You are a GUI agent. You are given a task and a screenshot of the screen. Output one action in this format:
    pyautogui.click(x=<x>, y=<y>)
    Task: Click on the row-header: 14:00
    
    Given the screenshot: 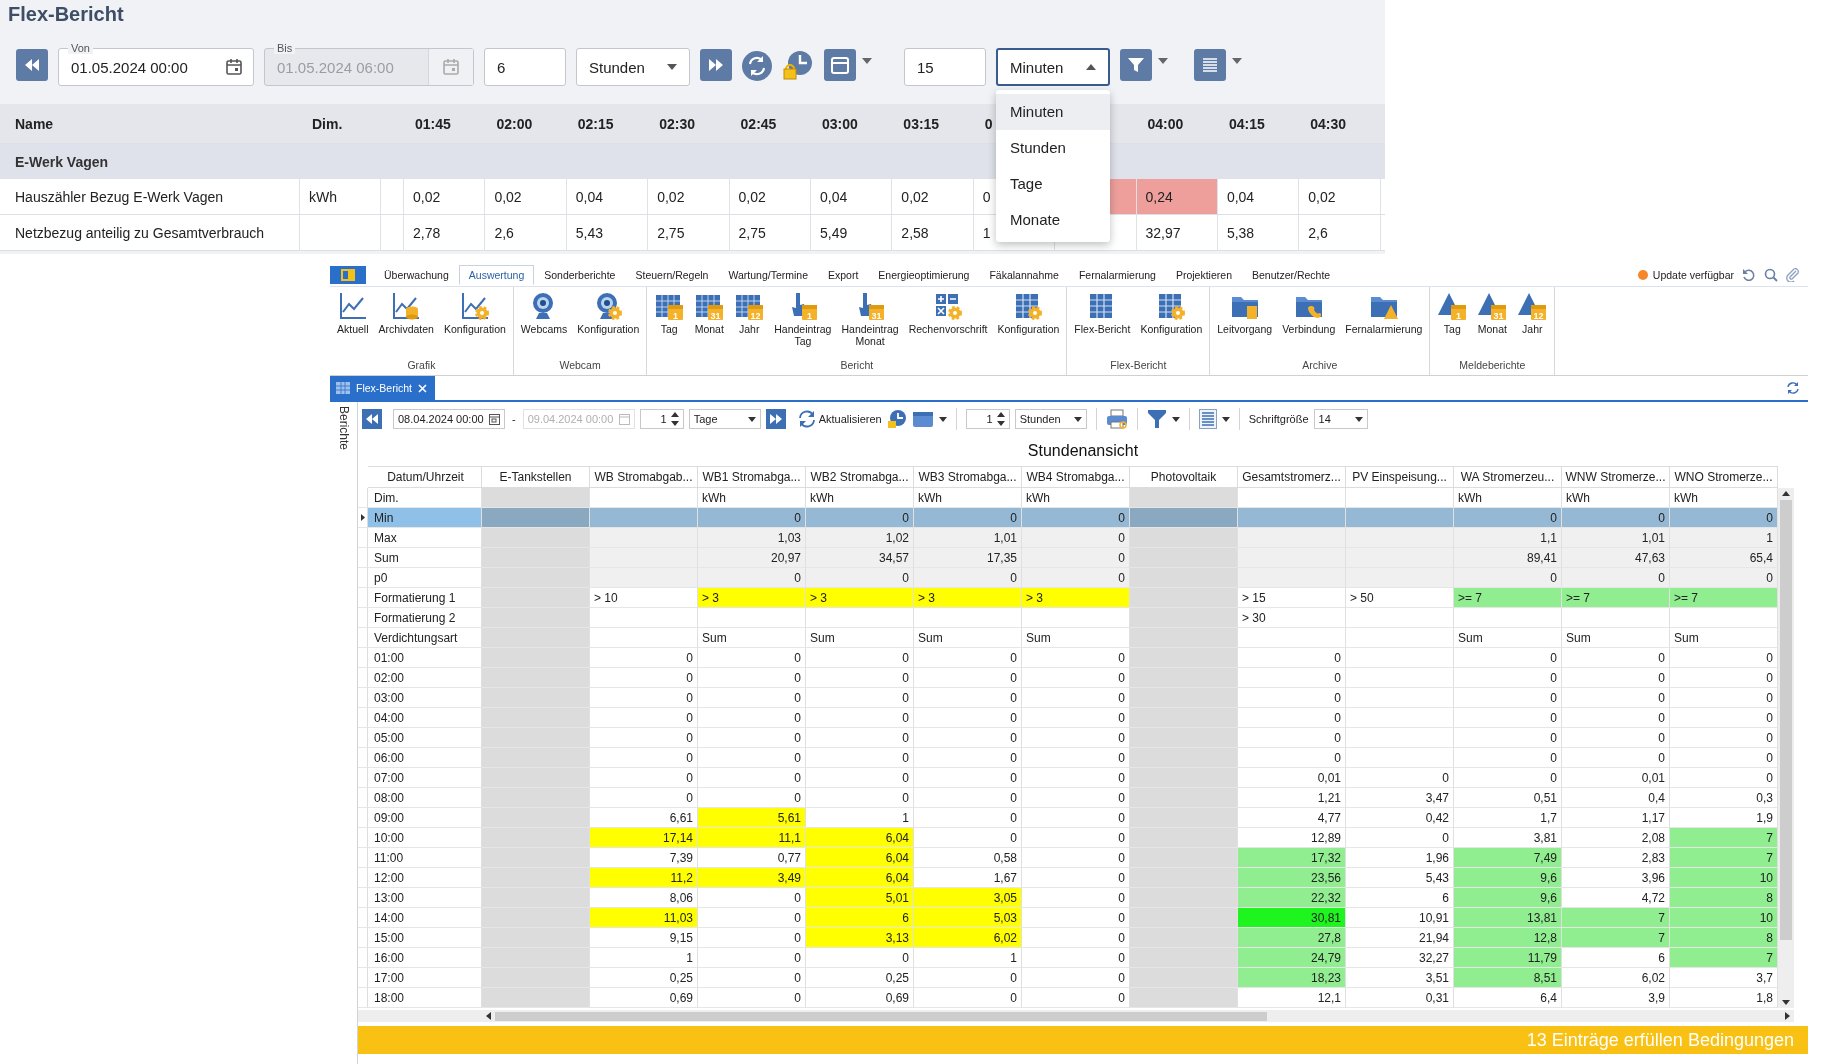 What is the action you would take?
    pyautogui.click(x=425, y=918)
    